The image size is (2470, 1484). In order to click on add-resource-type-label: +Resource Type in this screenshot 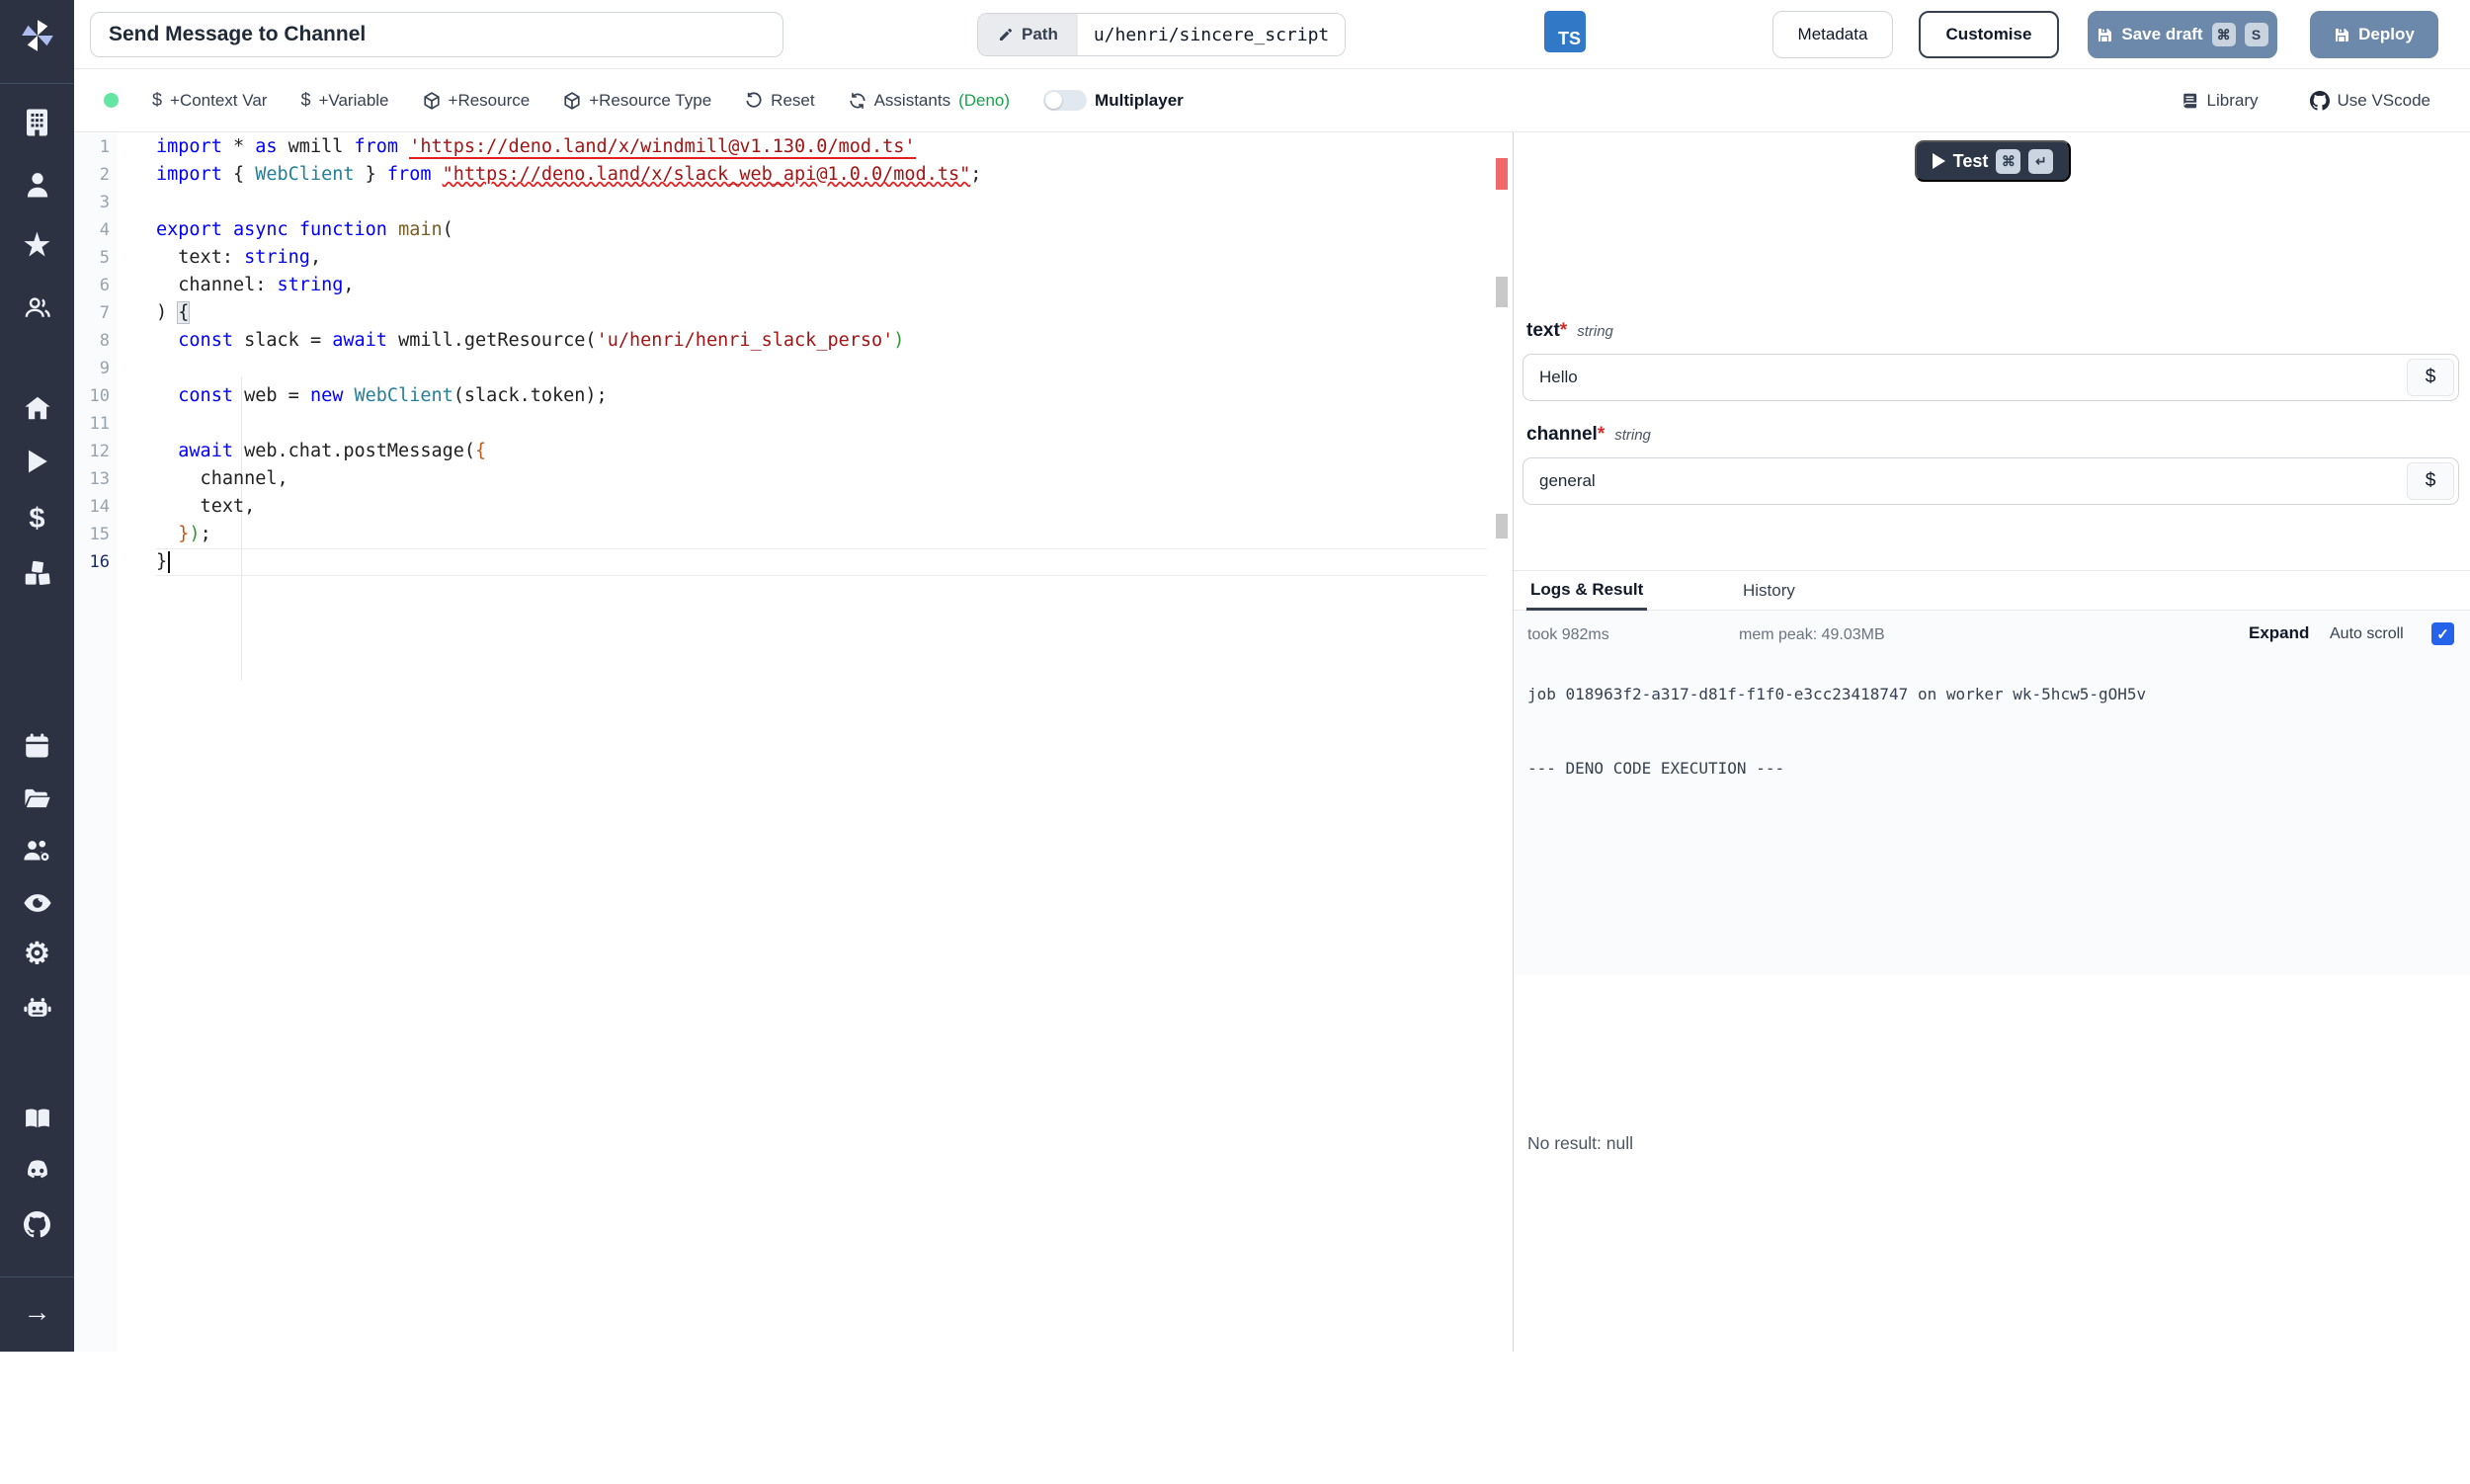, I will do `click(650, 100)`.